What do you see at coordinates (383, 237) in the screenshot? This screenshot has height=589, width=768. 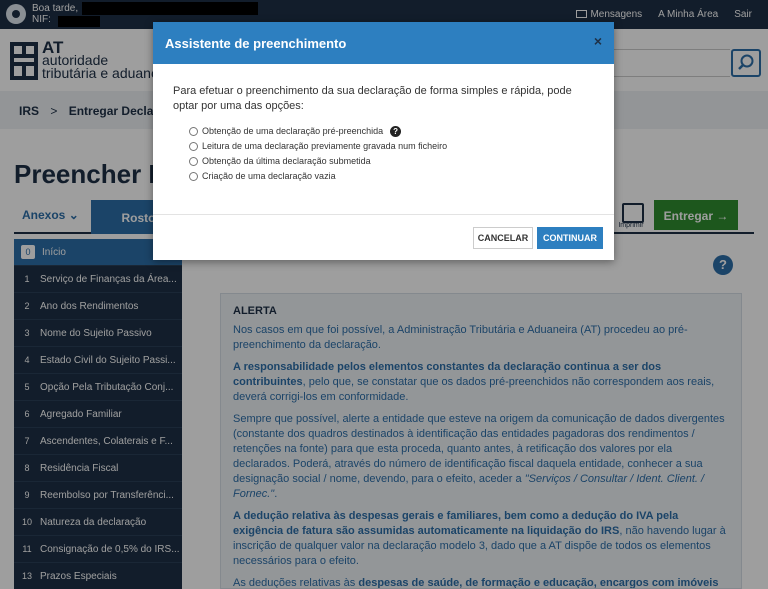 I see `dialog-footer: CANCELAR CONTINUAR` at bounding box center [383, 237].